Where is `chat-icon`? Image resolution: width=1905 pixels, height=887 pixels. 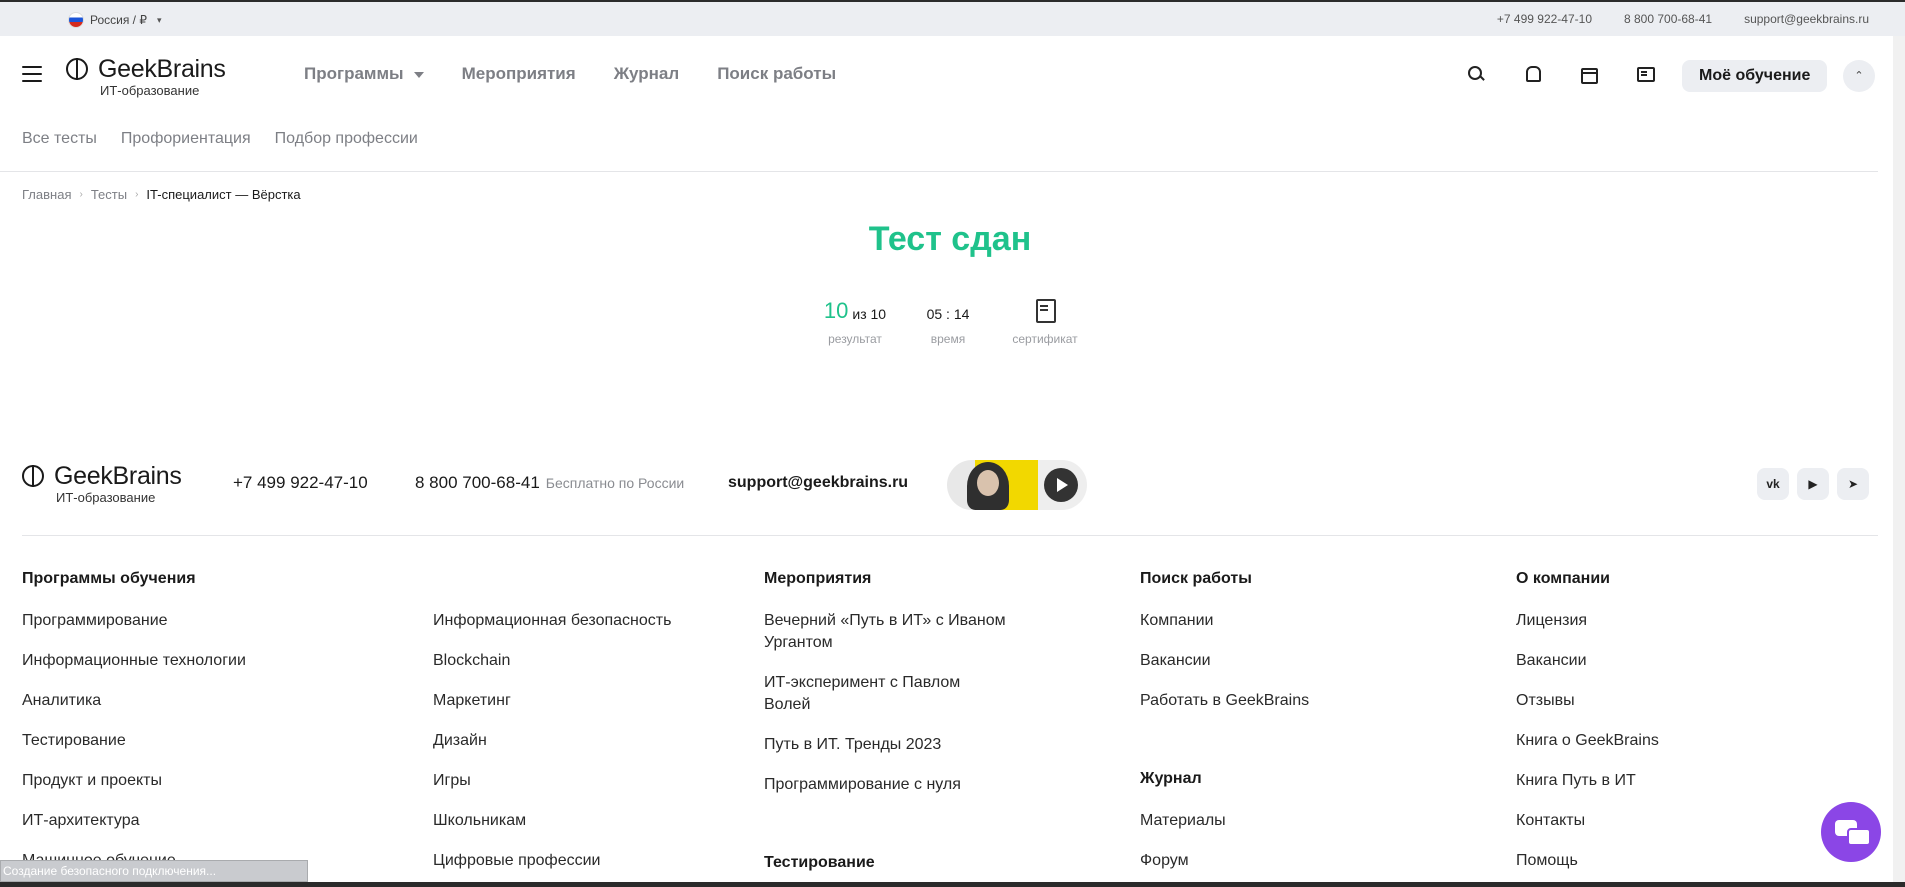 chat-icon is located at coordinates (1644, 74).